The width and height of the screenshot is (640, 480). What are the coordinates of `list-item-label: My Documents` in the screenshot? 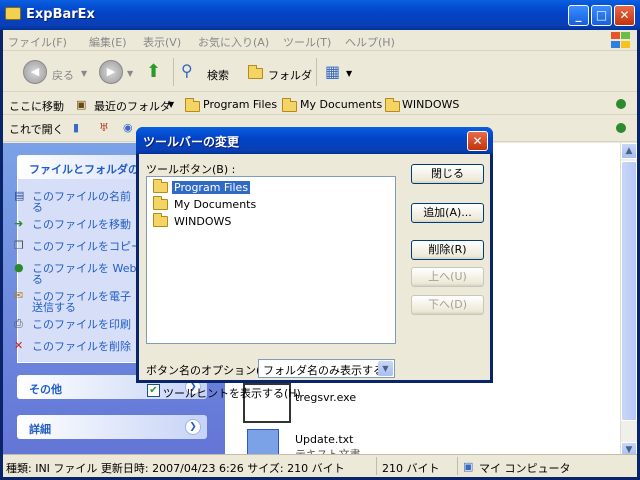 It's located at (215, 204).